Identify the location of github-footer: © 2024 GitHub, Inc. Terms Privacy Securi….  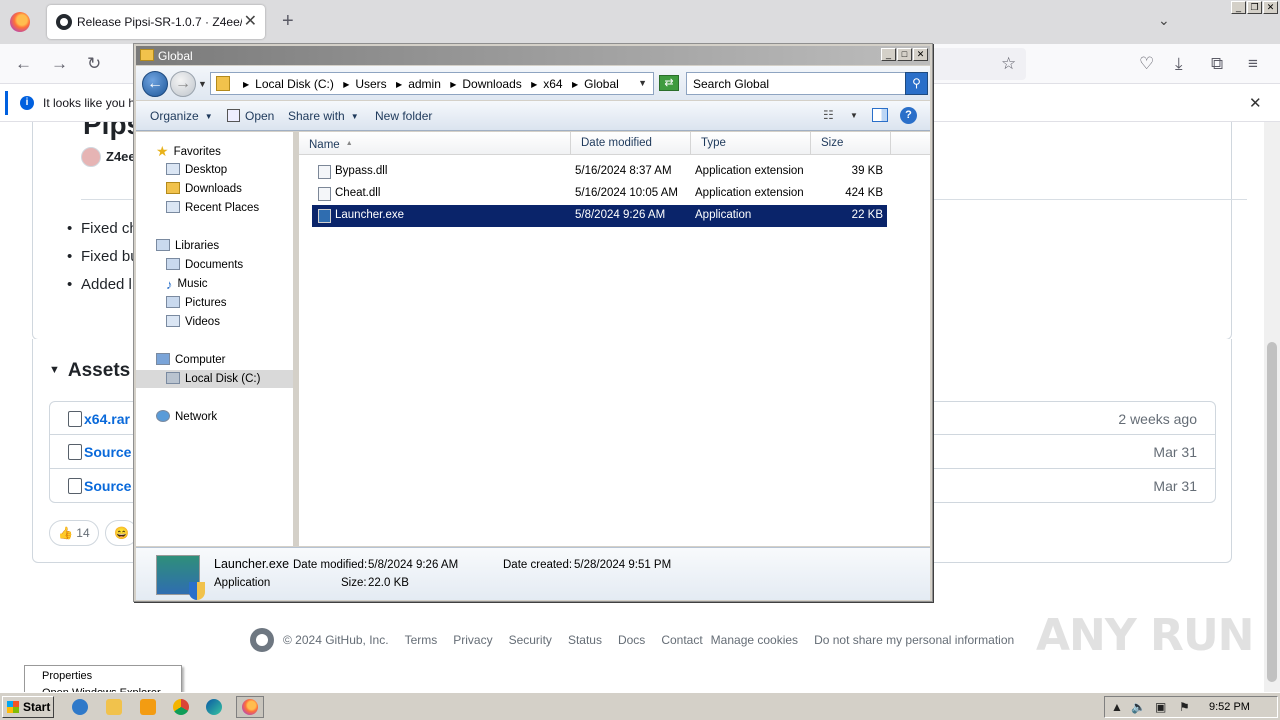
(632, 640).